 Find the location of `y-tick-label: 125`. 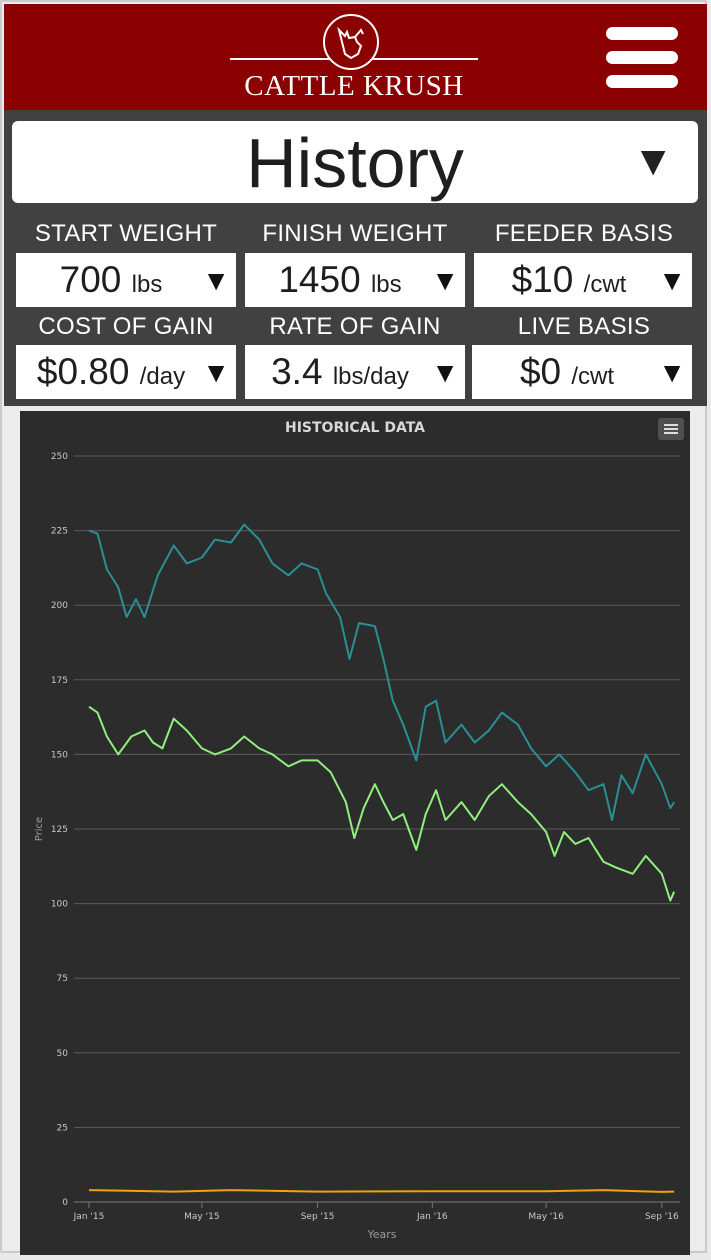

y-tick-label: 125 is located at coordinates (59, 830).